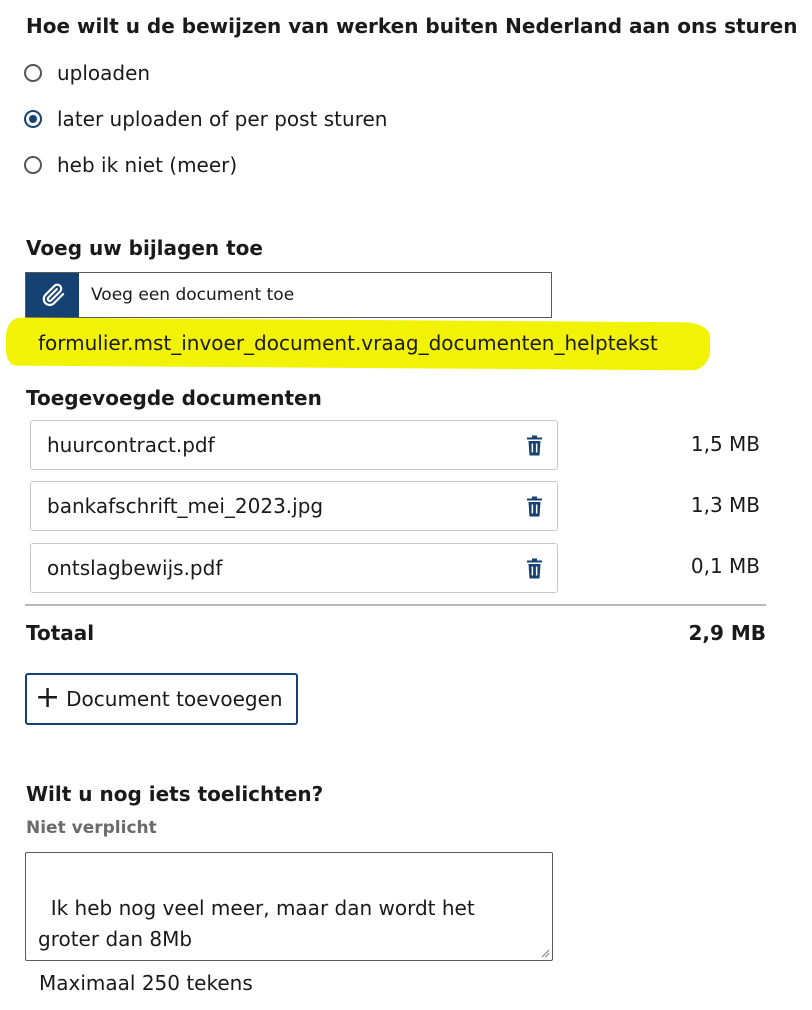  What do you see at coordinates (175, 794) in the screenshot?
I see `comments-question: Wilt u nog iets toelichten?` at bounding box center [175, 794].